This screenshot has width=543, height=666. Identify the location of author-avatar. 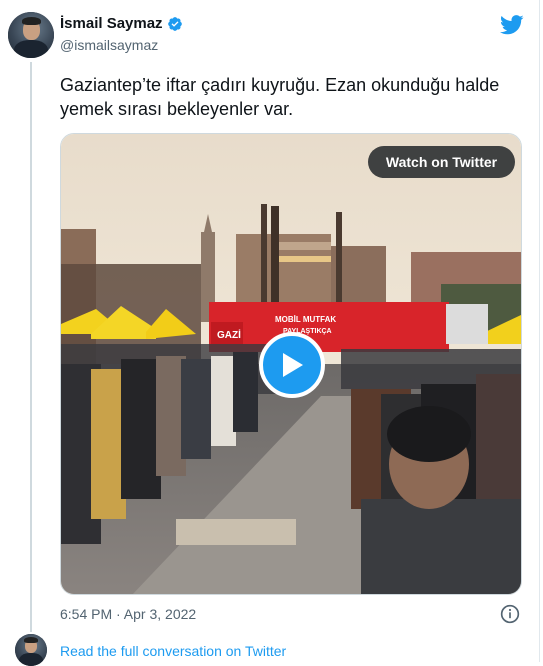
(31, 35).